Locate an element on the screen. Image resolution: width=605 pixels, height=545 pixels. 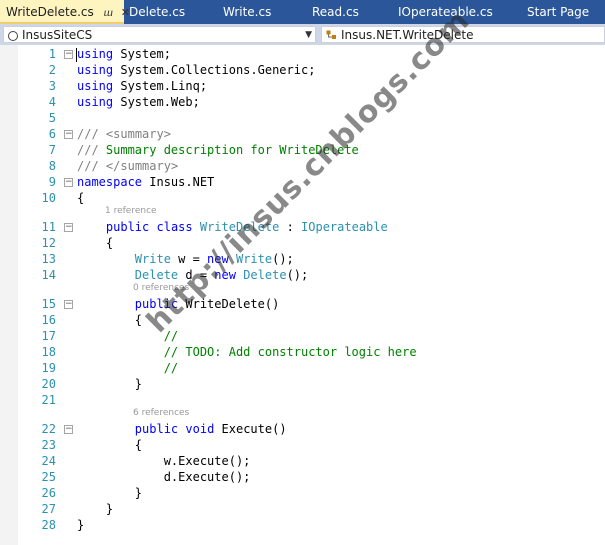
code-line: /// Summary description for WriteDelete is located at coordinates (218, 150).